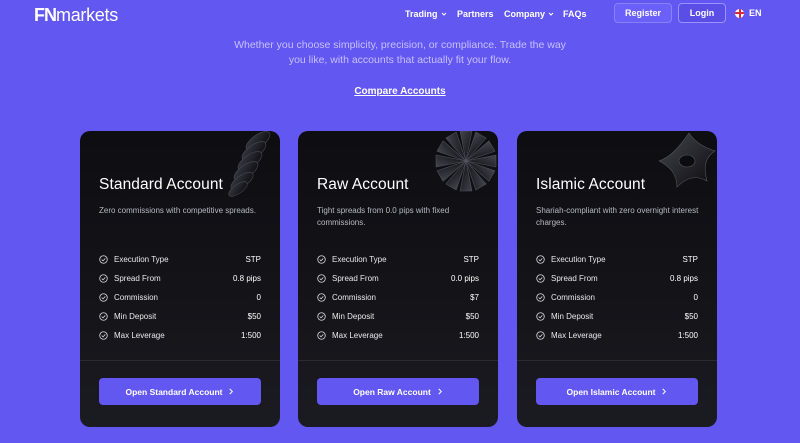  What do you see at coordinates (392, 391) in the screenshot?
I see `open-button-label: Open Raw Account` at bounding box center [392, 391].